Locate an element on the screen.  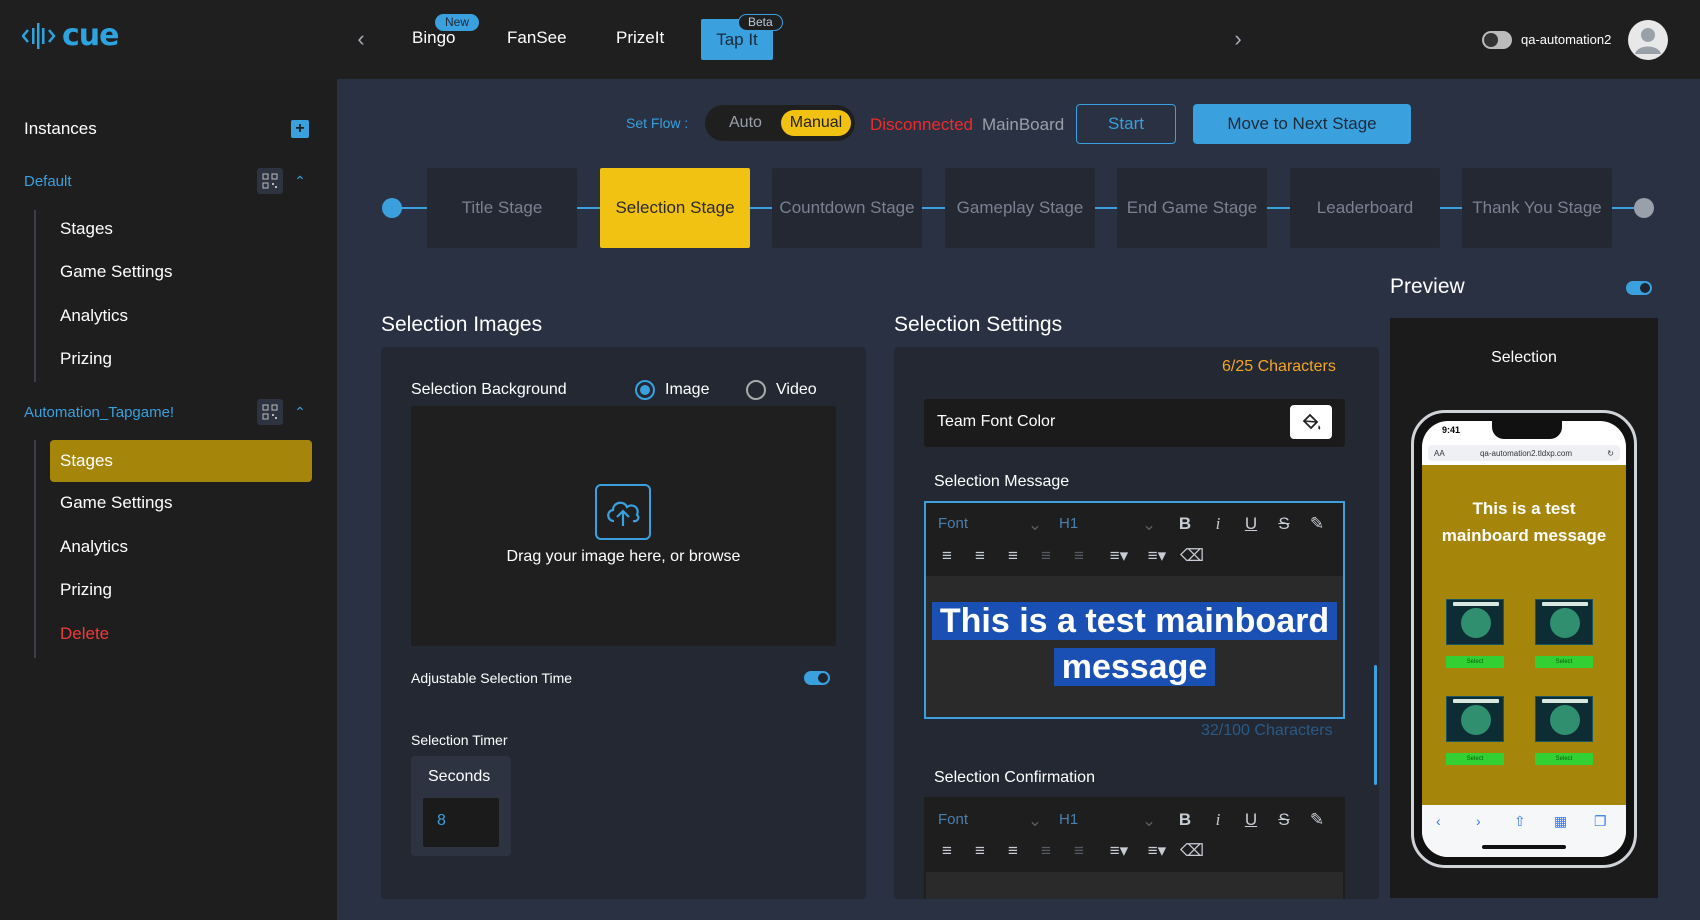
sidebar-item-delete: Delete is located at coordinates (181, 634).